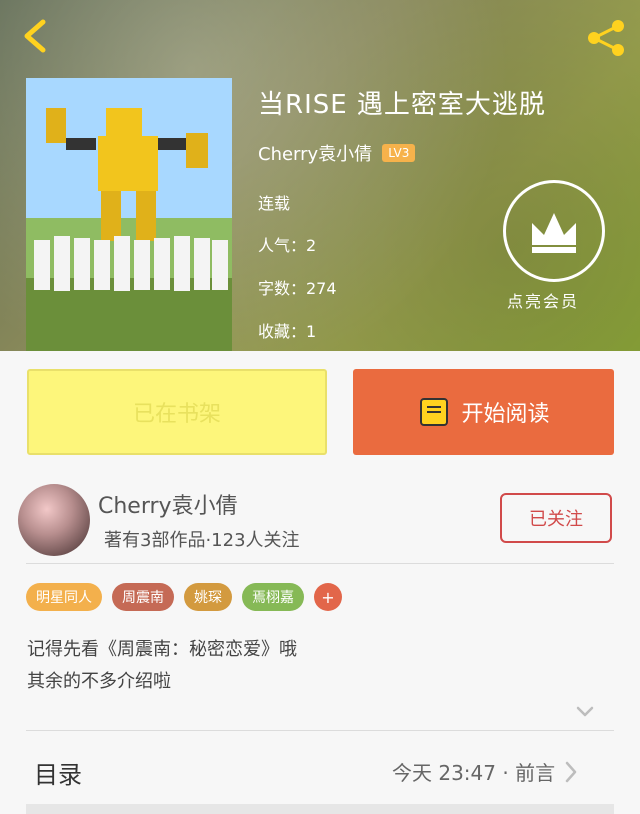  Describe the element at coordinates (168, 504) in the screenshot. I see `author-card-name: Cherry袁小倩` at that location.